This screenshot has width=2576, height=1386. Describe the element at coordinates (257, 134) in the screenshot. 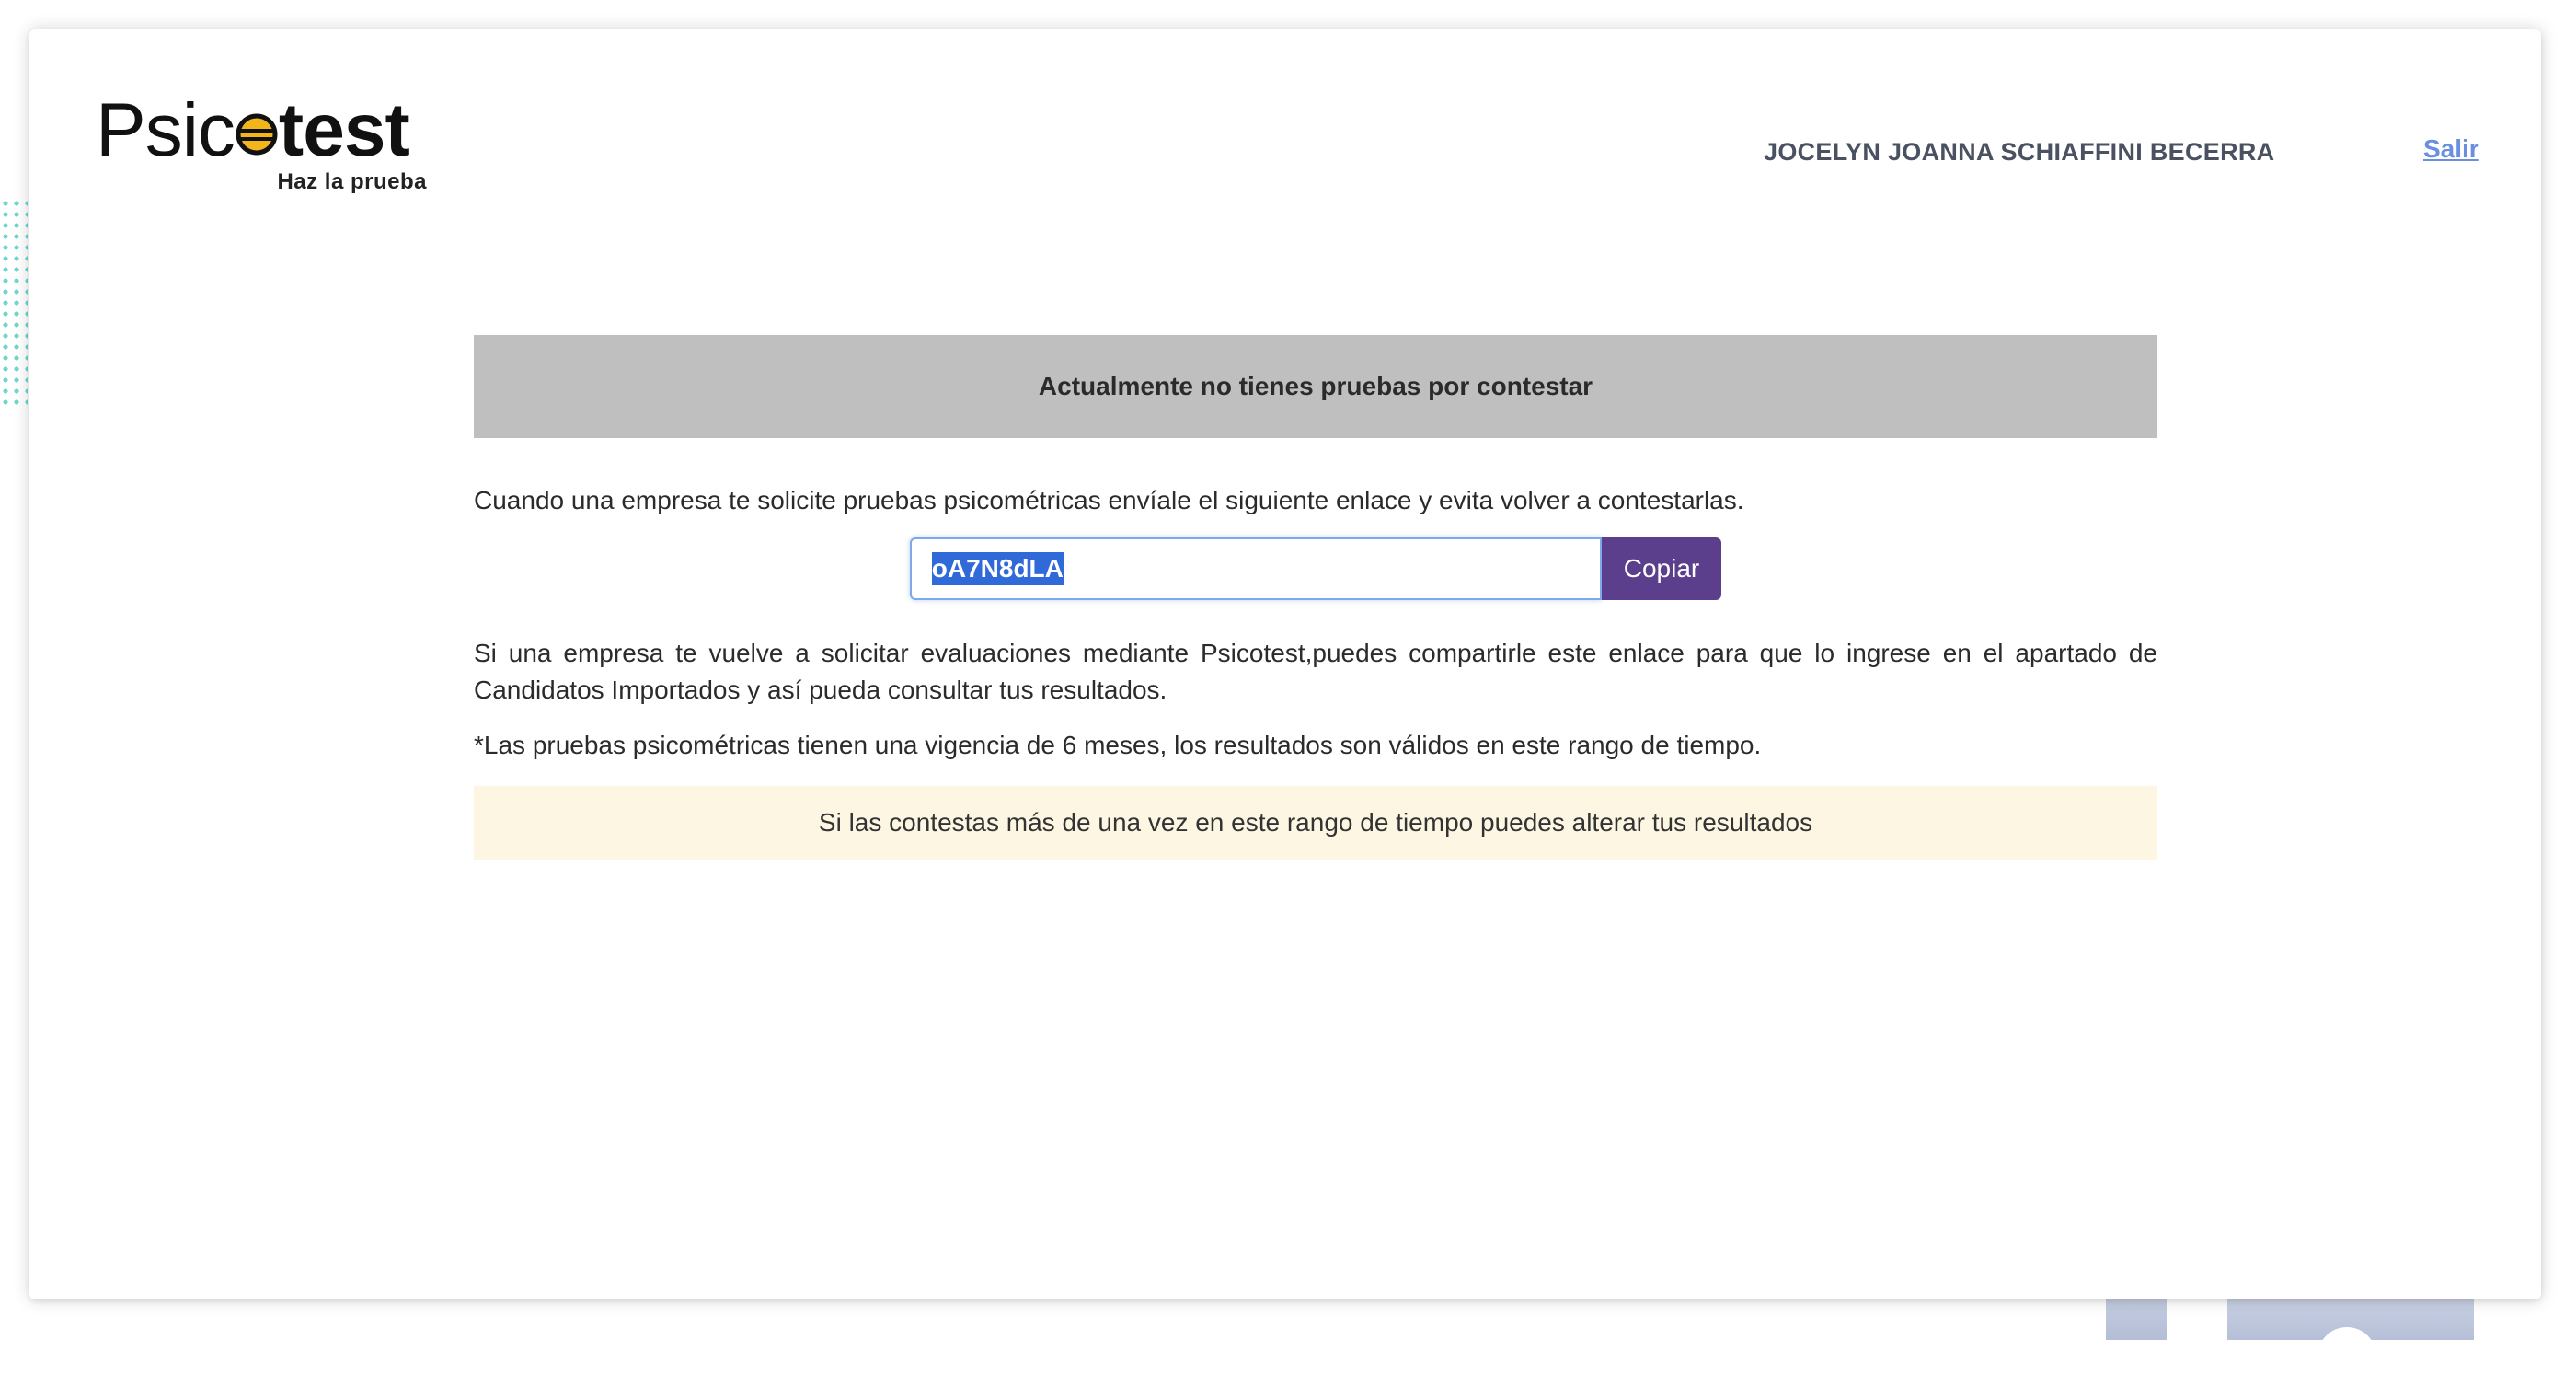

I see `bee-o-logo-icon` at that location.